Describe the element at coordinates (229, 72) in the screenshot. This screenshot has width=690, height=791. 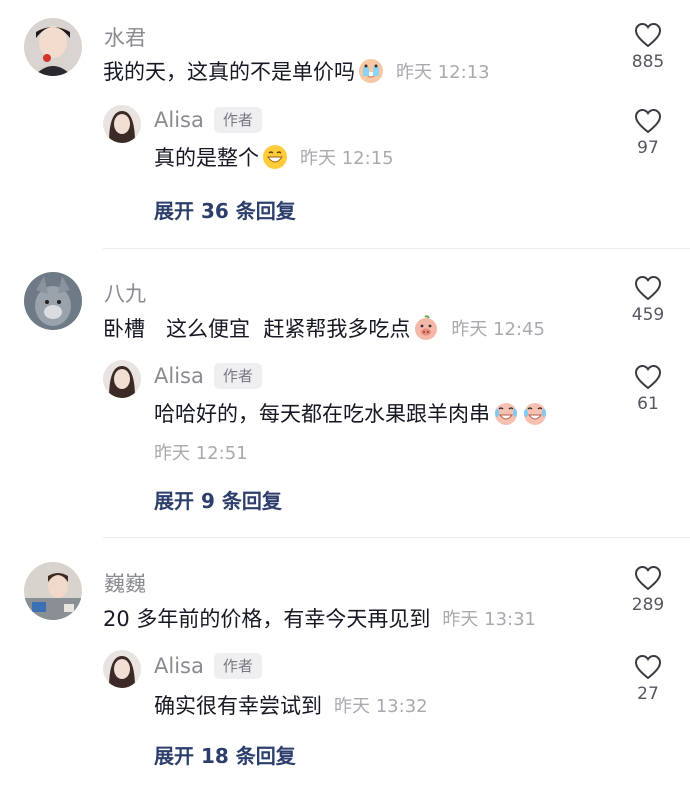
I see `comment-body: 我的天，这真的不是单价吗` at that location.